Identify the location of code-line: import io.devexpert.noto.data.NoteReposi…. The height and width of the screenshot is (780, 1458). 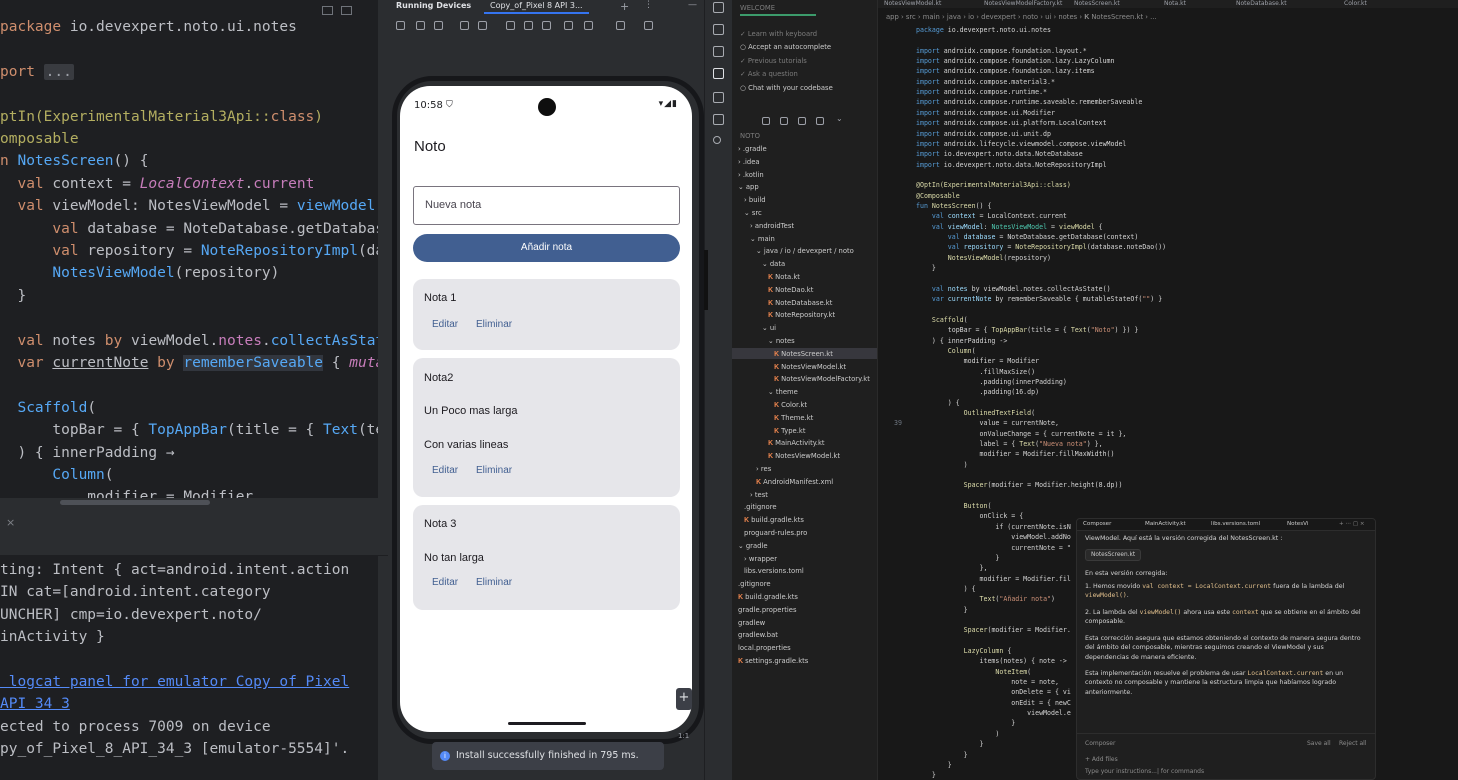
(1011, 165).